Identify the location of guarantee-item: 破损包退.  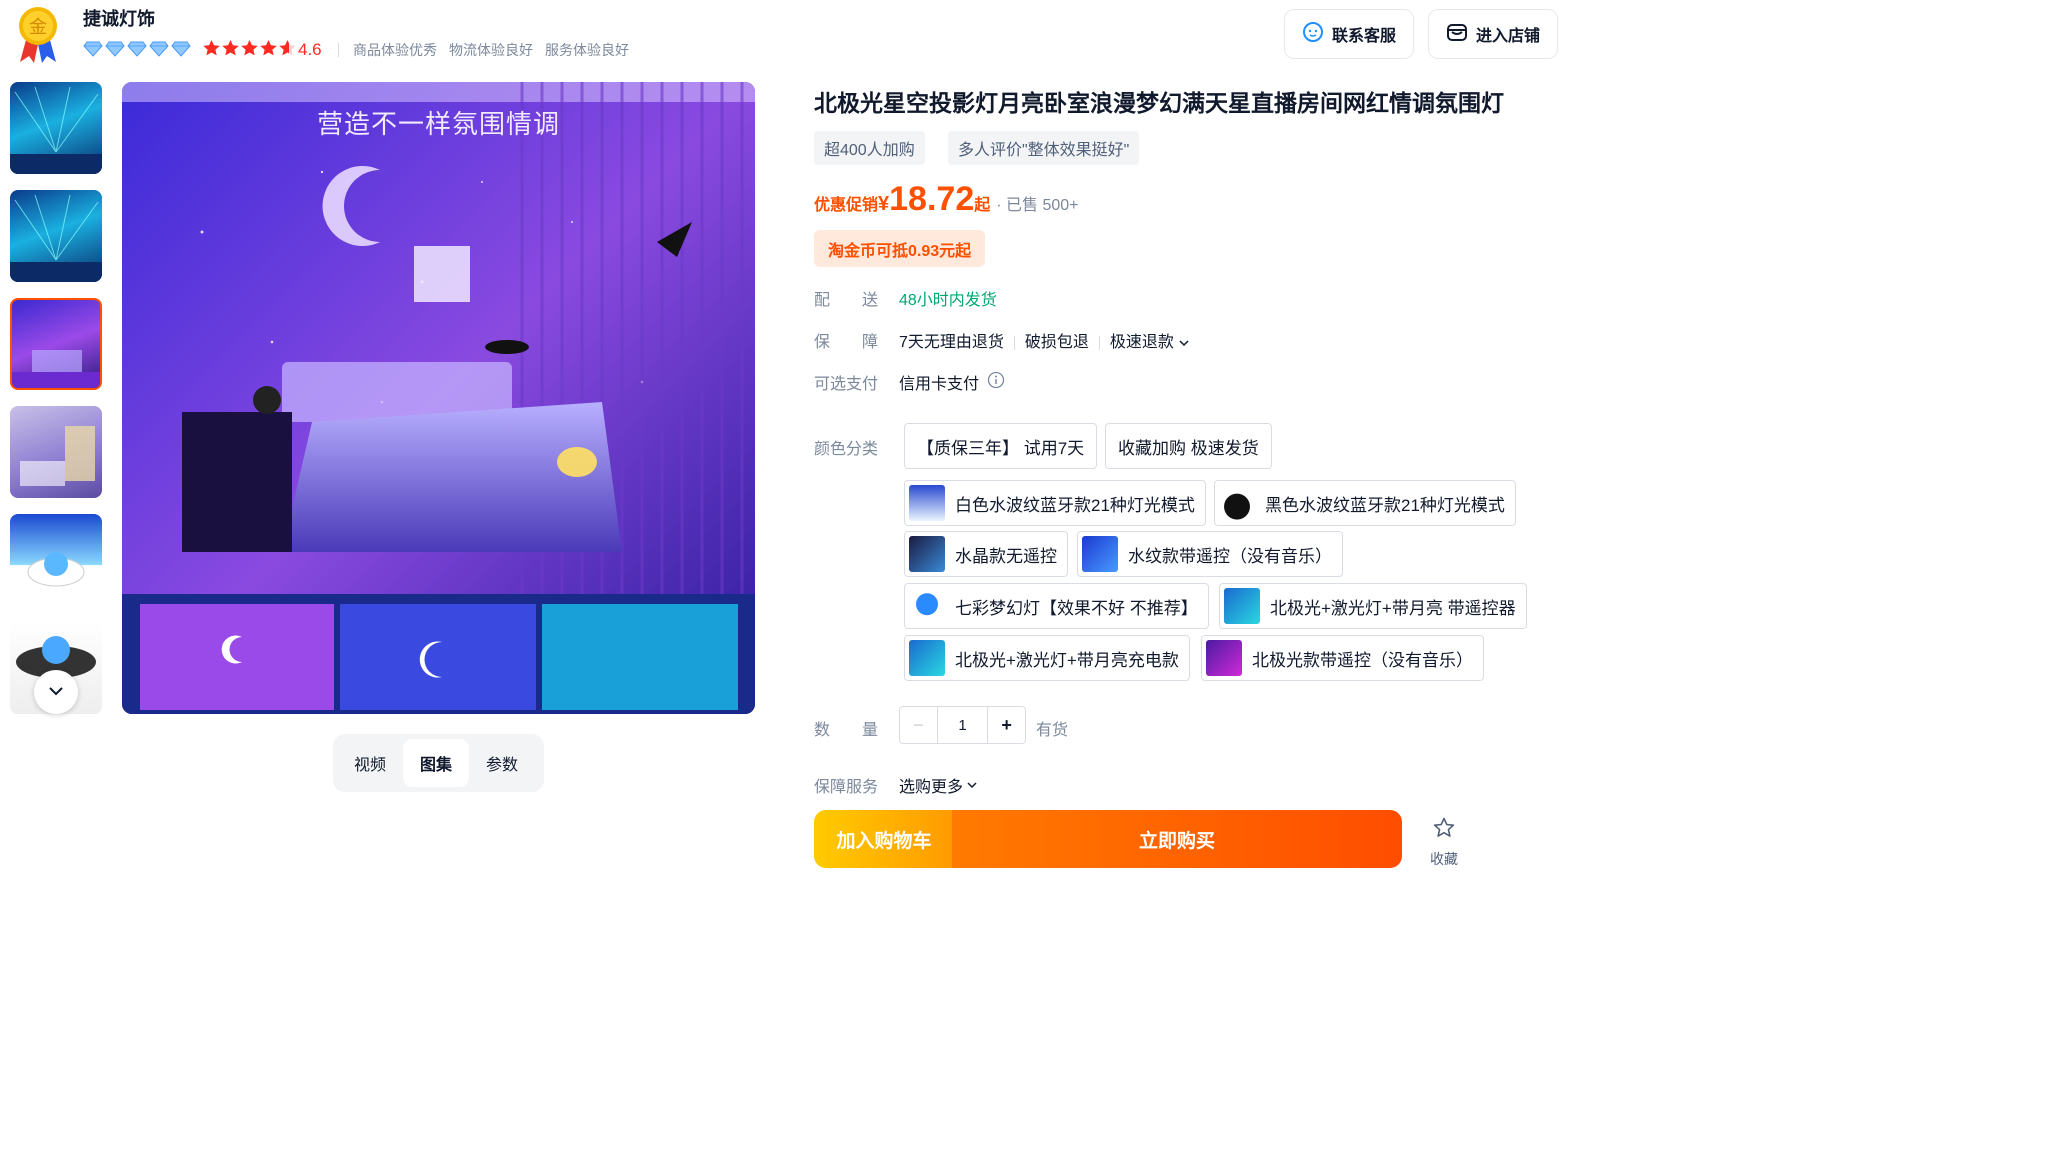
(1056, 342).